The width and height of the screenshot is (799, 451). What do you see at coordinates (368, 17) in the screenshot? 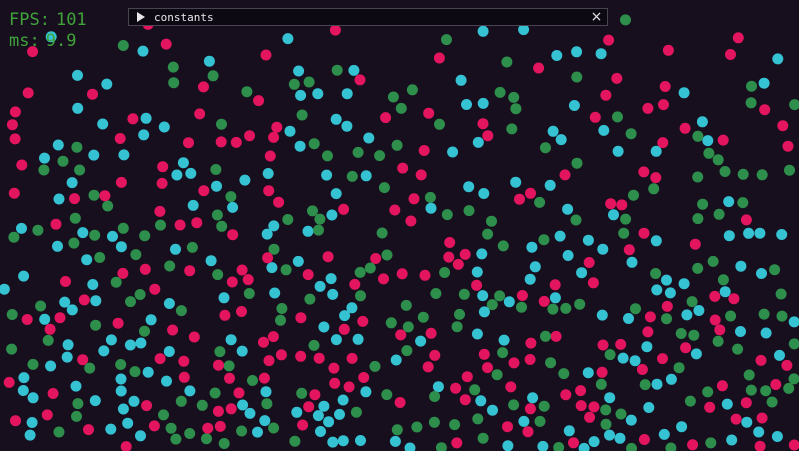
I see `constants-panel: constants ×` at bounding box center [368, 17].